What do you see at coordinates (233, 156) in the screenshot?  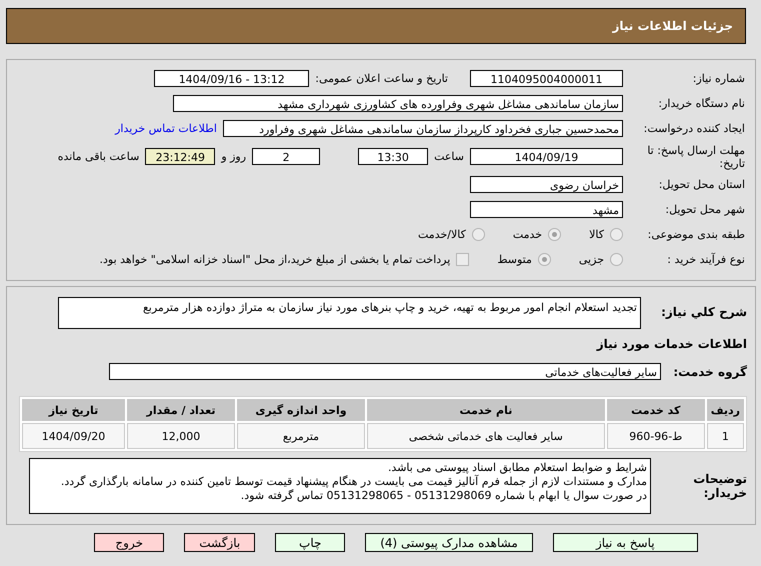 I see `days-label: روز و` at bounding box center [233, 156].